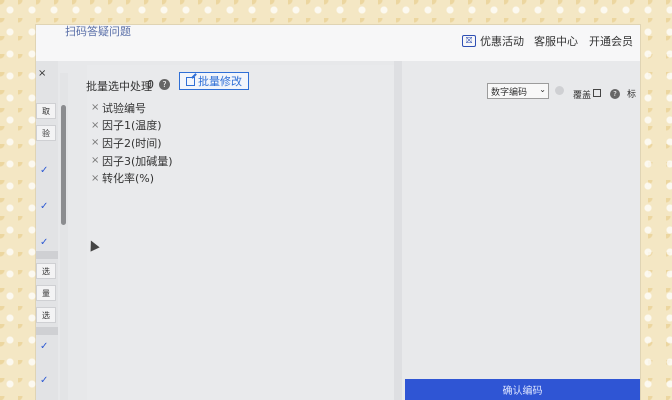 This screenshot has height=400, width=672. What do you see at coordinates (63, 165) in the screenshot?
I see `scrollbar-thumb` at bounding box center [63, 165].